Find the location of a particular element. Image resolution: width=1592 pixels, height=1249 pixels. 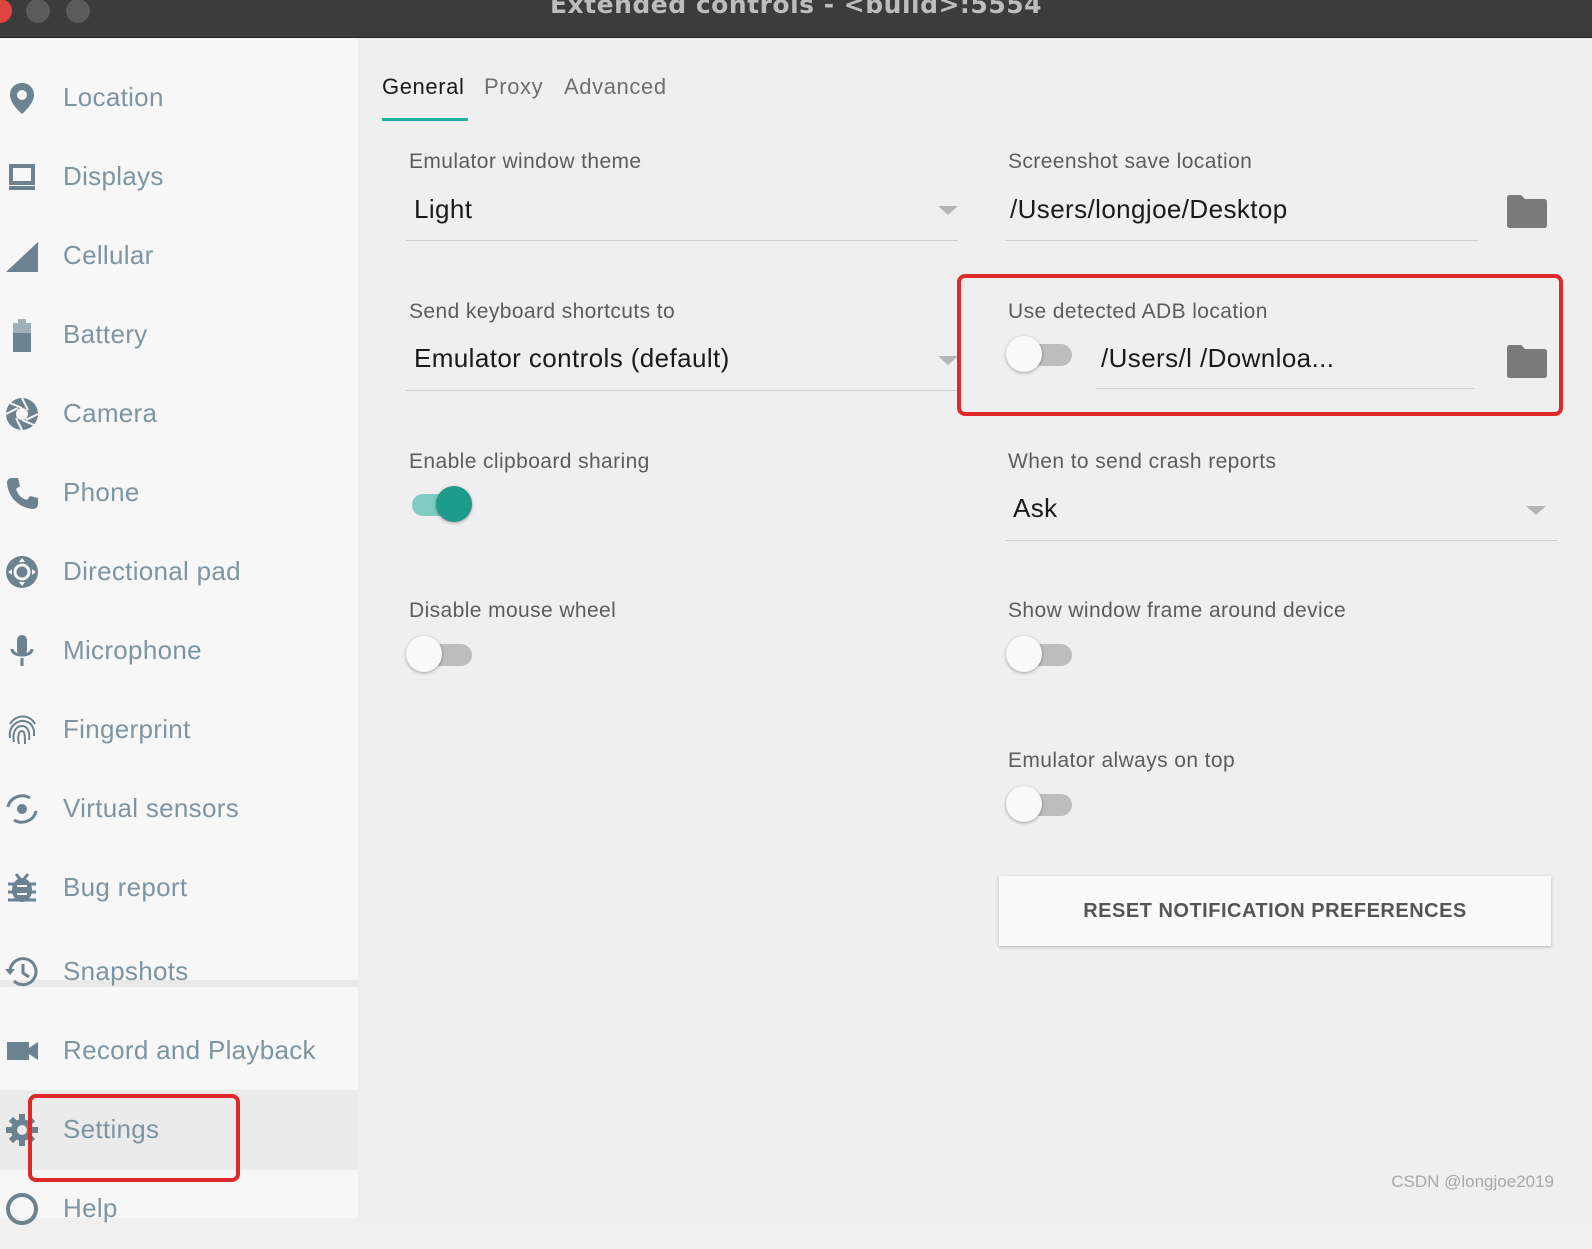

always-on-top-toggle is located at coordinates (1039, 804).